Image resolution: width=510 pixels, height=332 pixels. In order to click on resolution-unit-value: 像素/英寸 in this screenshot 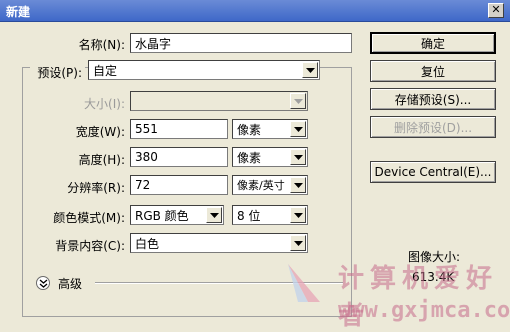, I will do `click(261, 185)`.